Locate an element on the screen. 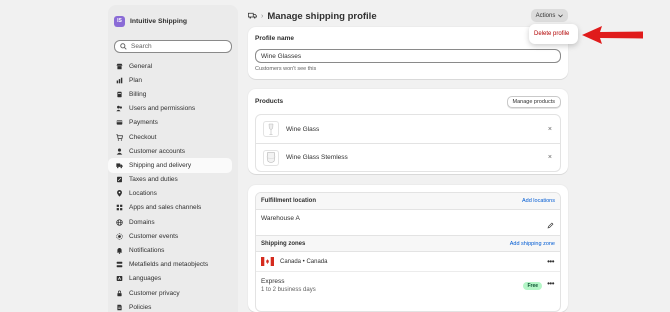 The width and height of the screenshot is (670, 312). sidebar-item-notifications: Notifications is located at coordinates (170, 250).